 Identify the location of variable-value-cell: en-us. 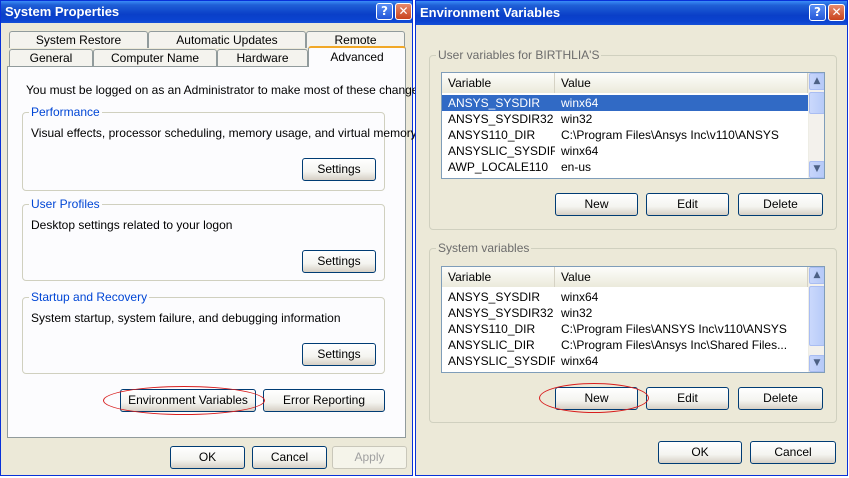
(576, 167).